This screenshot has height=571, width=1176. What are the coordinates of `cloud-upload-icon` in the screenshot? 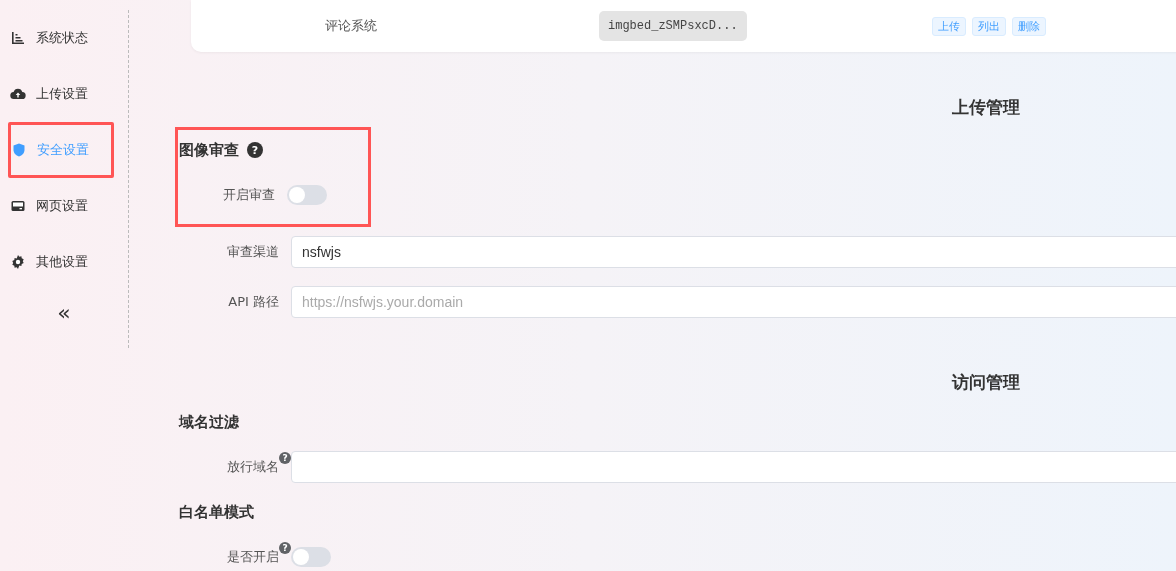 It's located at (18, 94).